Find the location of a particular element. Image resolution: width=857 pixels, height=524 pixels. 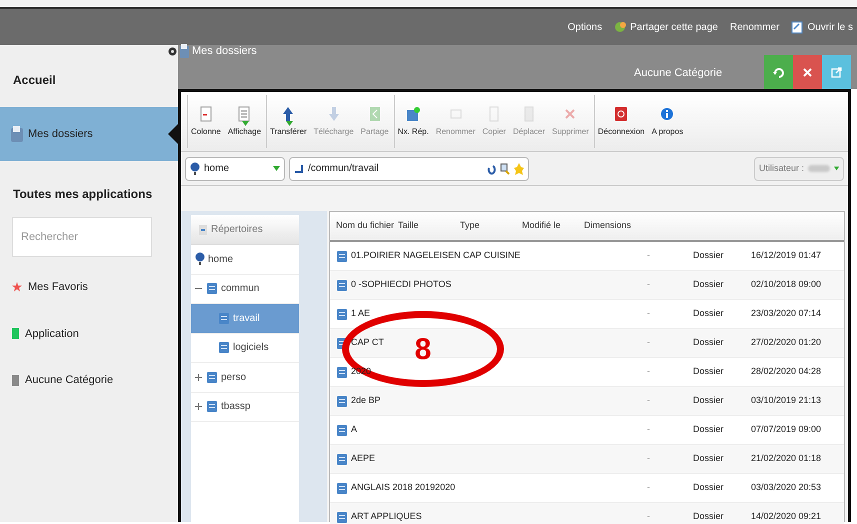

redacted-value is located at coordinates (819, 168).